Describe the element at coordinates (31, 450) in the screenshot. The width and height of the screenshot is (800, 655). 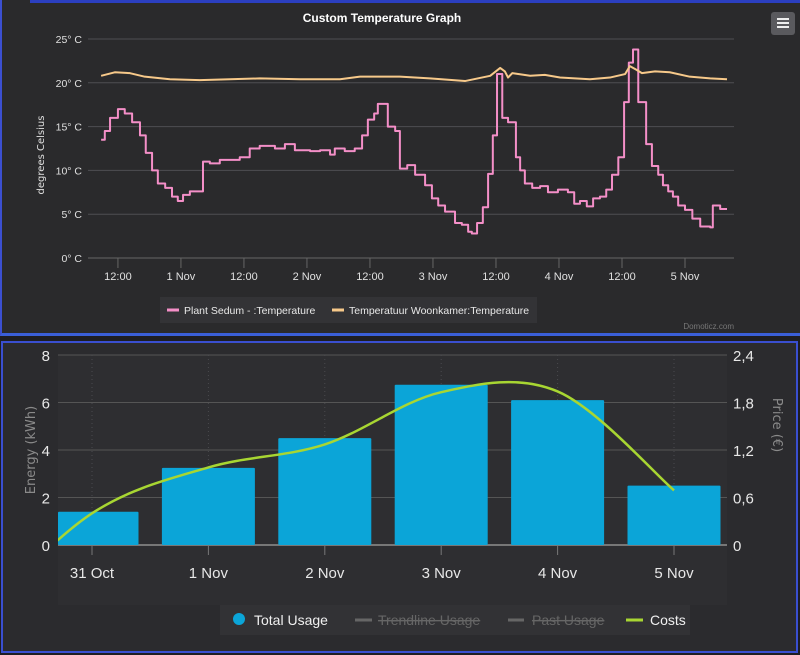
I see `y-axis-title: Energy (kWh)` at that location.